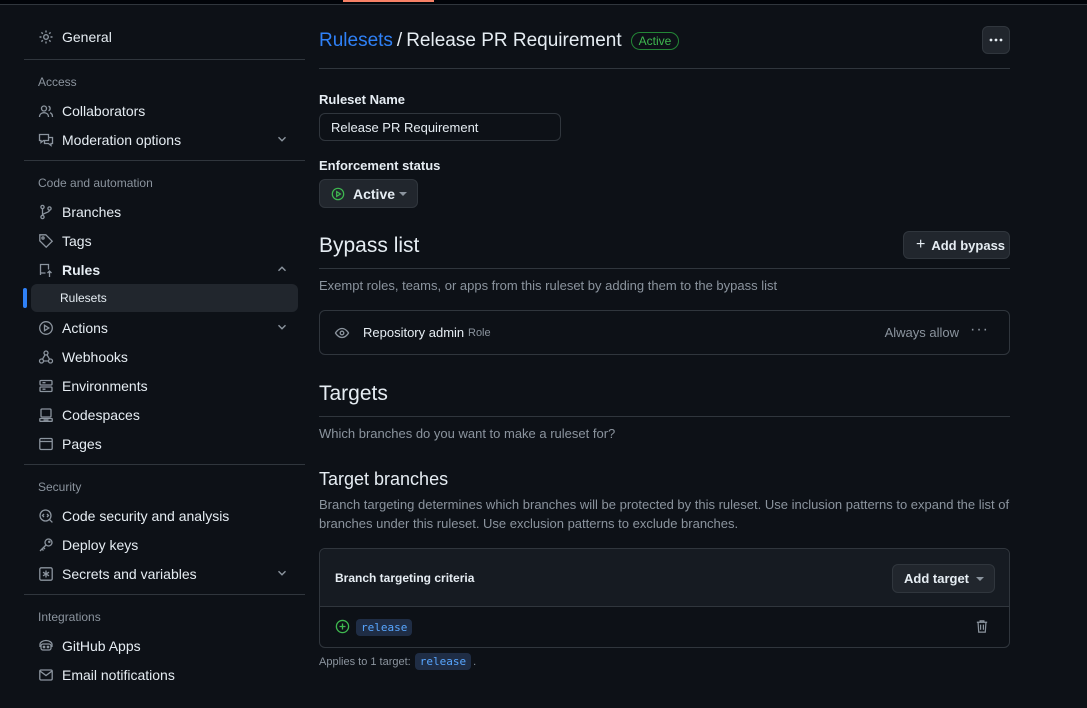 This screenshot has height=708, width=1087. What do you see at coordinates (921, 244) in the screenshot?
I see `plus-icon: +` at bounding box center [921, 244].